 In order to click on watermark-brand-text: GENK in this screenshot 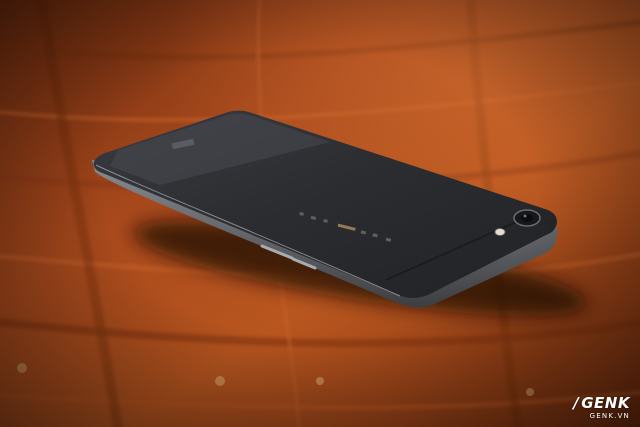, I will do `click(605, 403)`.